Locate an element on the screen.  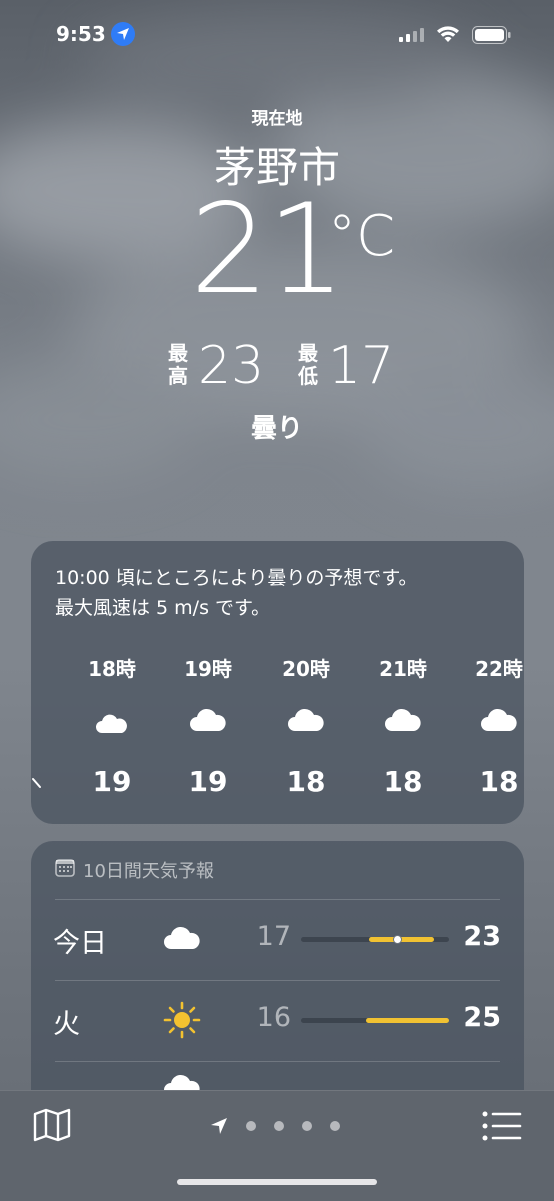
forecast-high: 23 is located at coordinates (482, 936).